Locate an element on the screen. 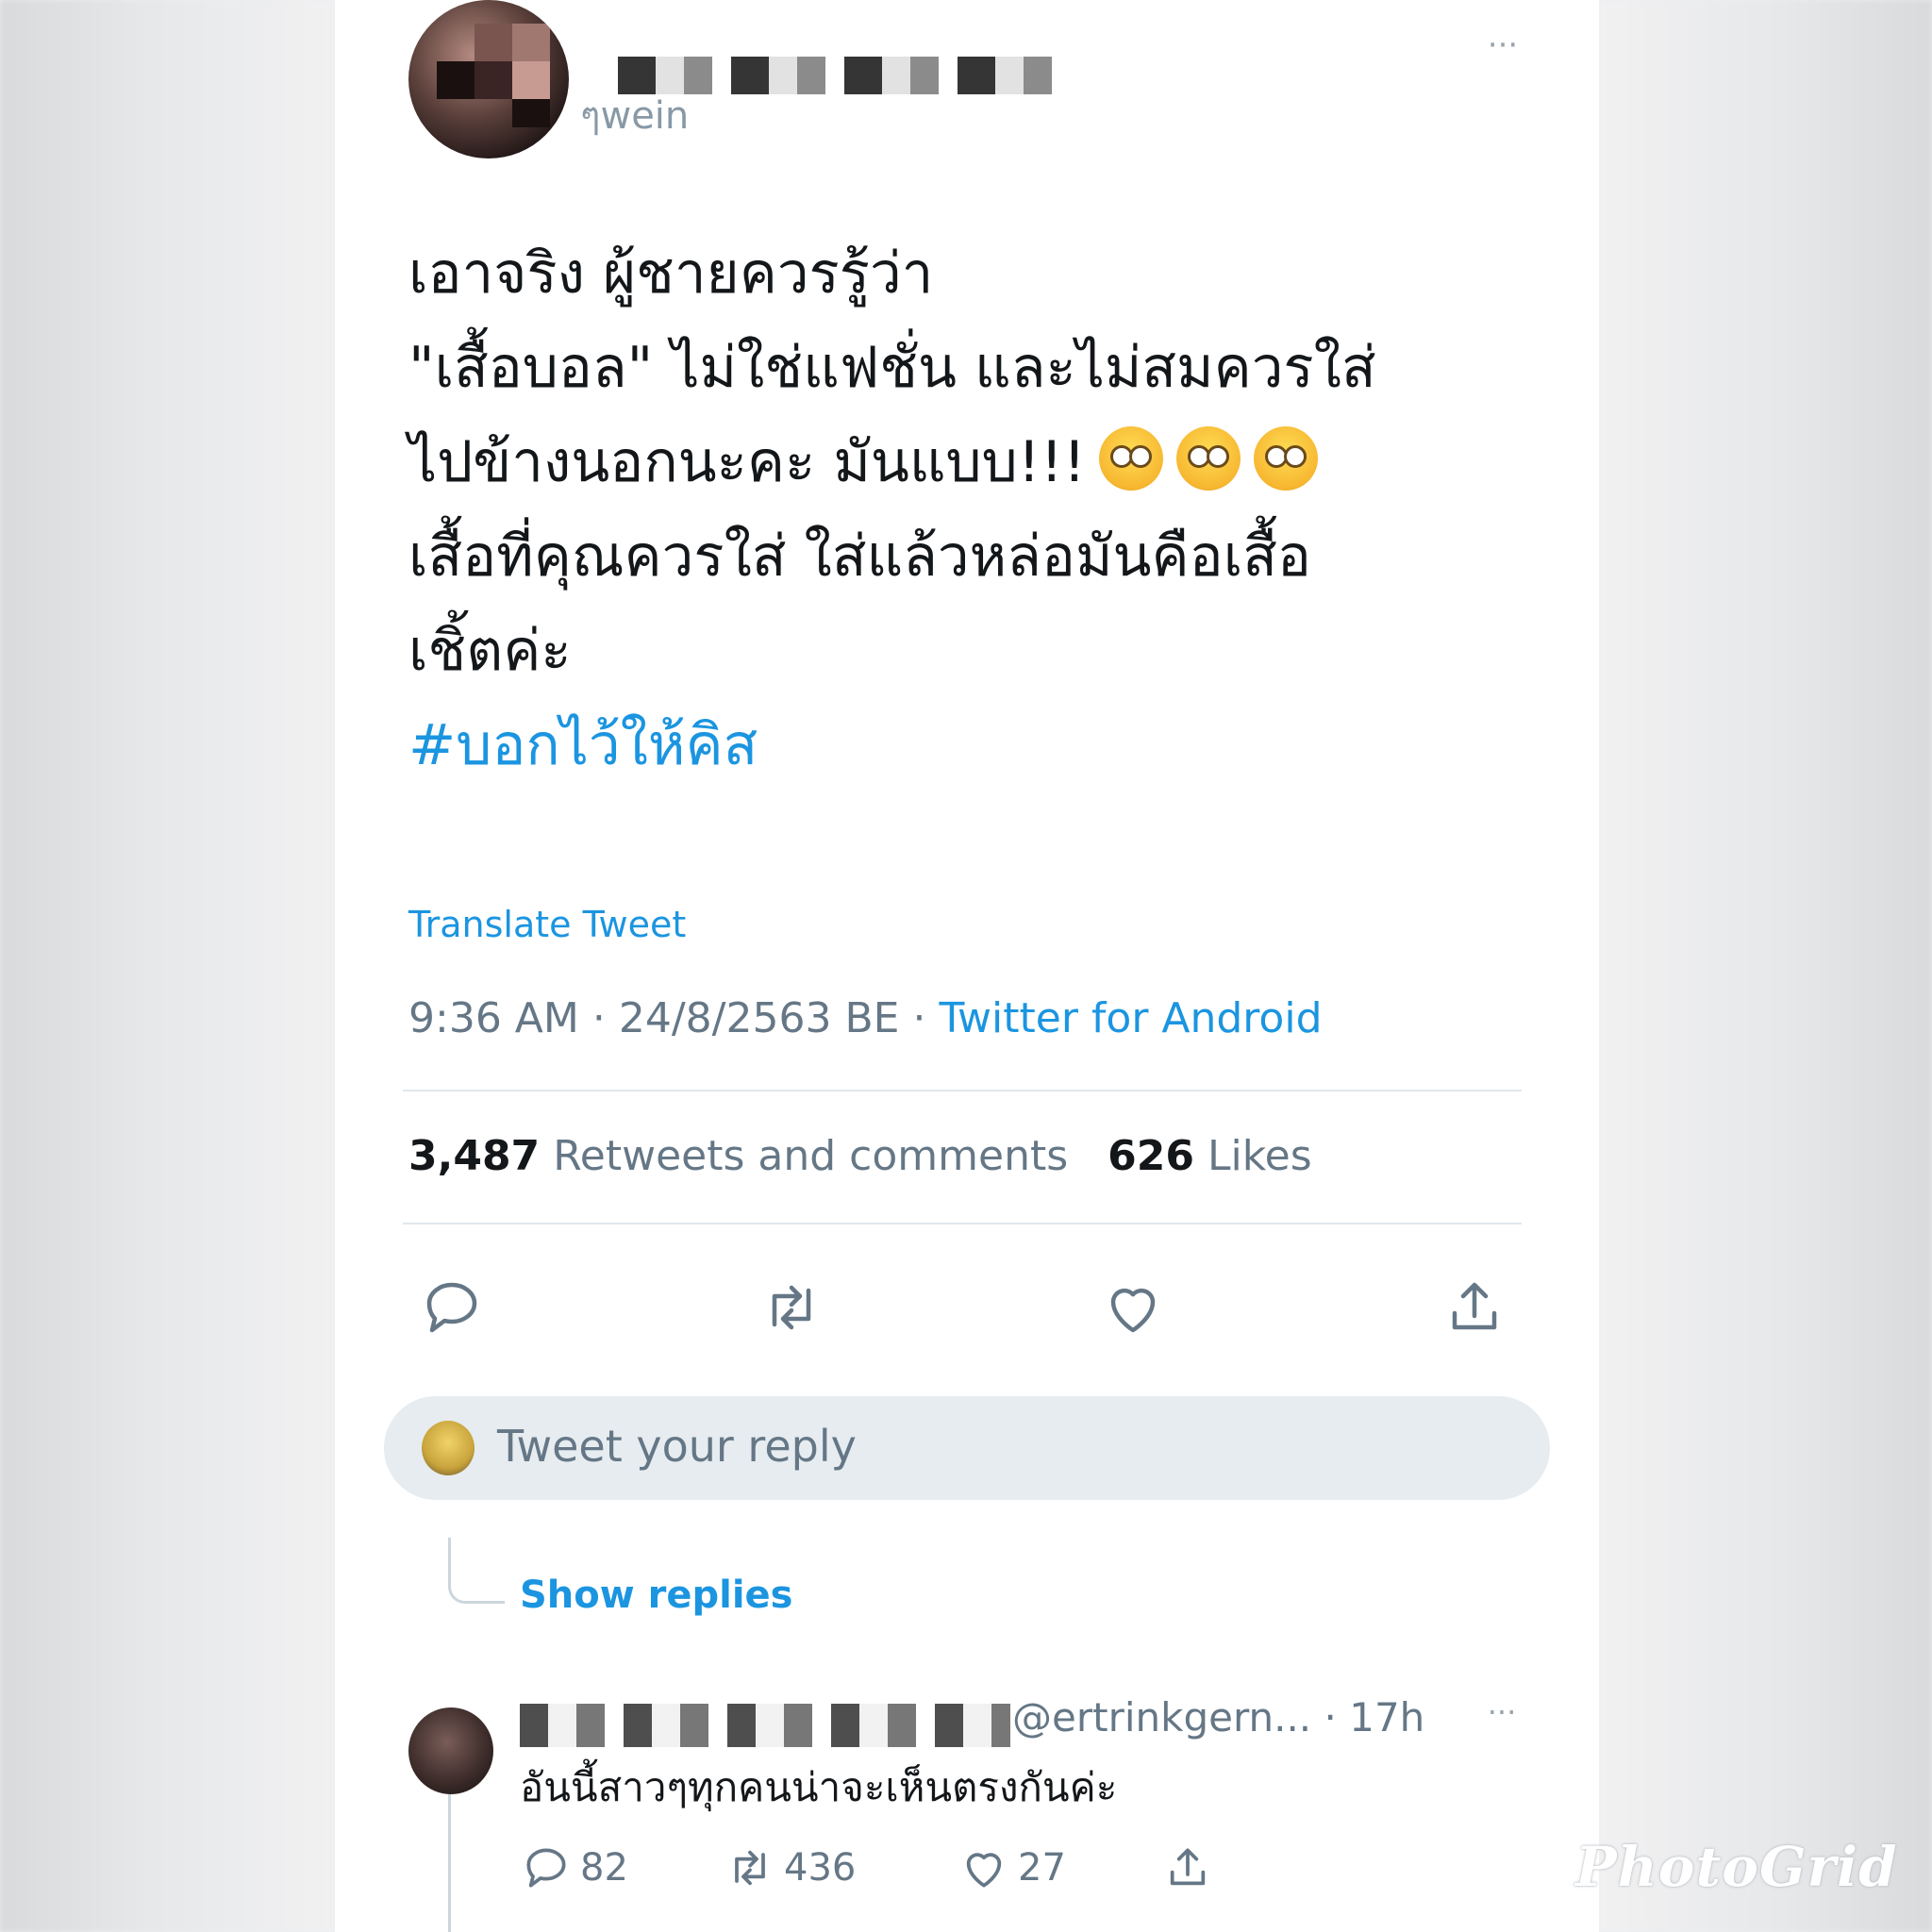  commenter-avatar is located at coordinates (451, 1750).